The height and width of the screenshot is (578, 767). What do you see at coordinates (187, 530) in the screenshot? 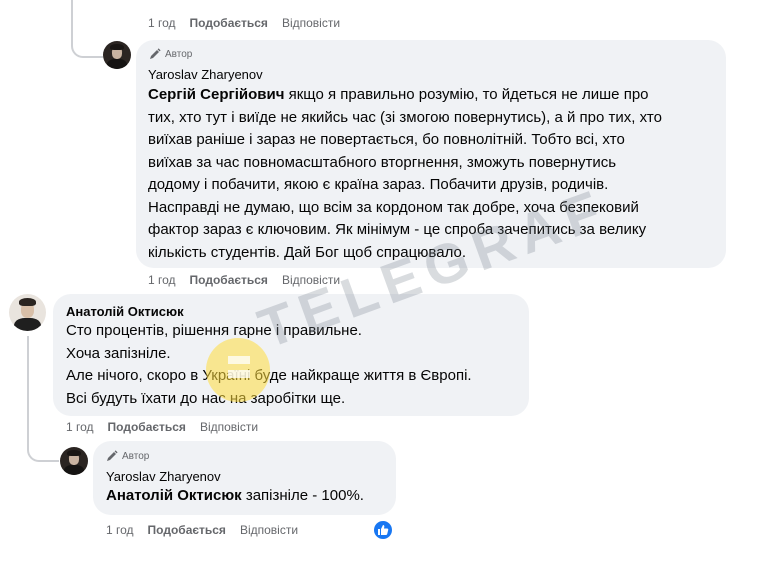
I see `reply3-like-link: Подобається` at bounding box center [187, 530].